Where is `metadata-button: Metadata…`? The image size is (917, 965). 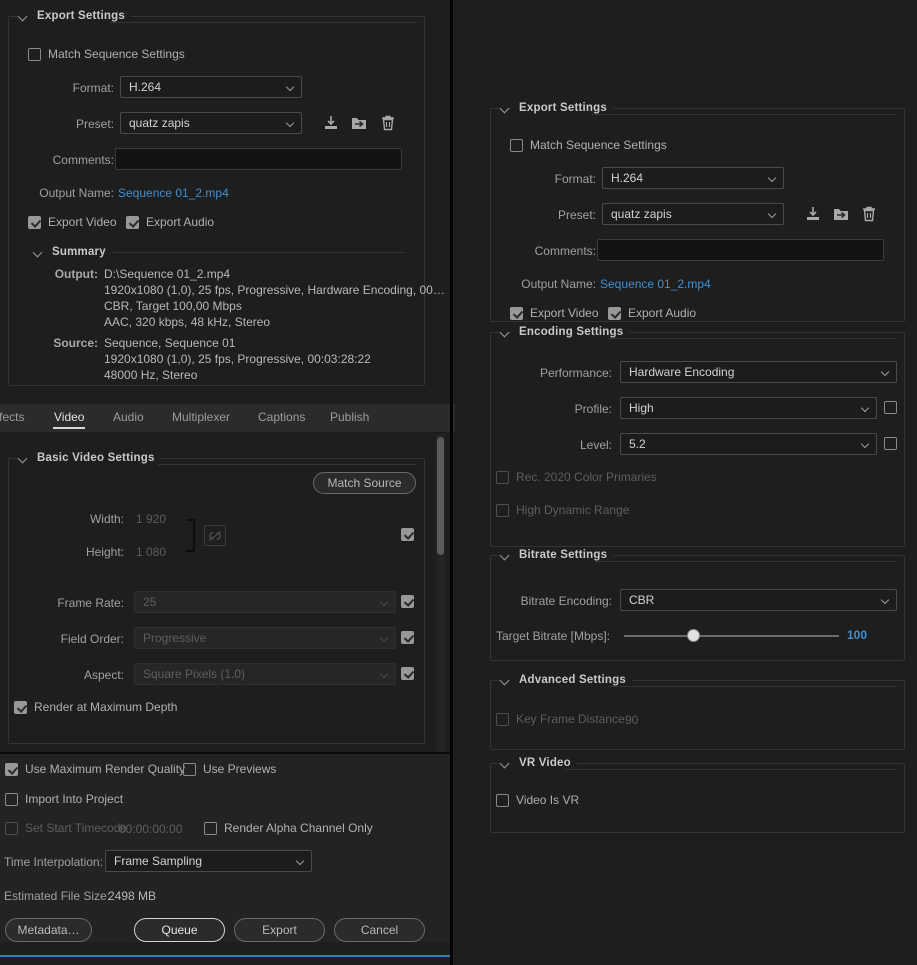 metadata-button: Metadata… is located at coordinates (48, 930).